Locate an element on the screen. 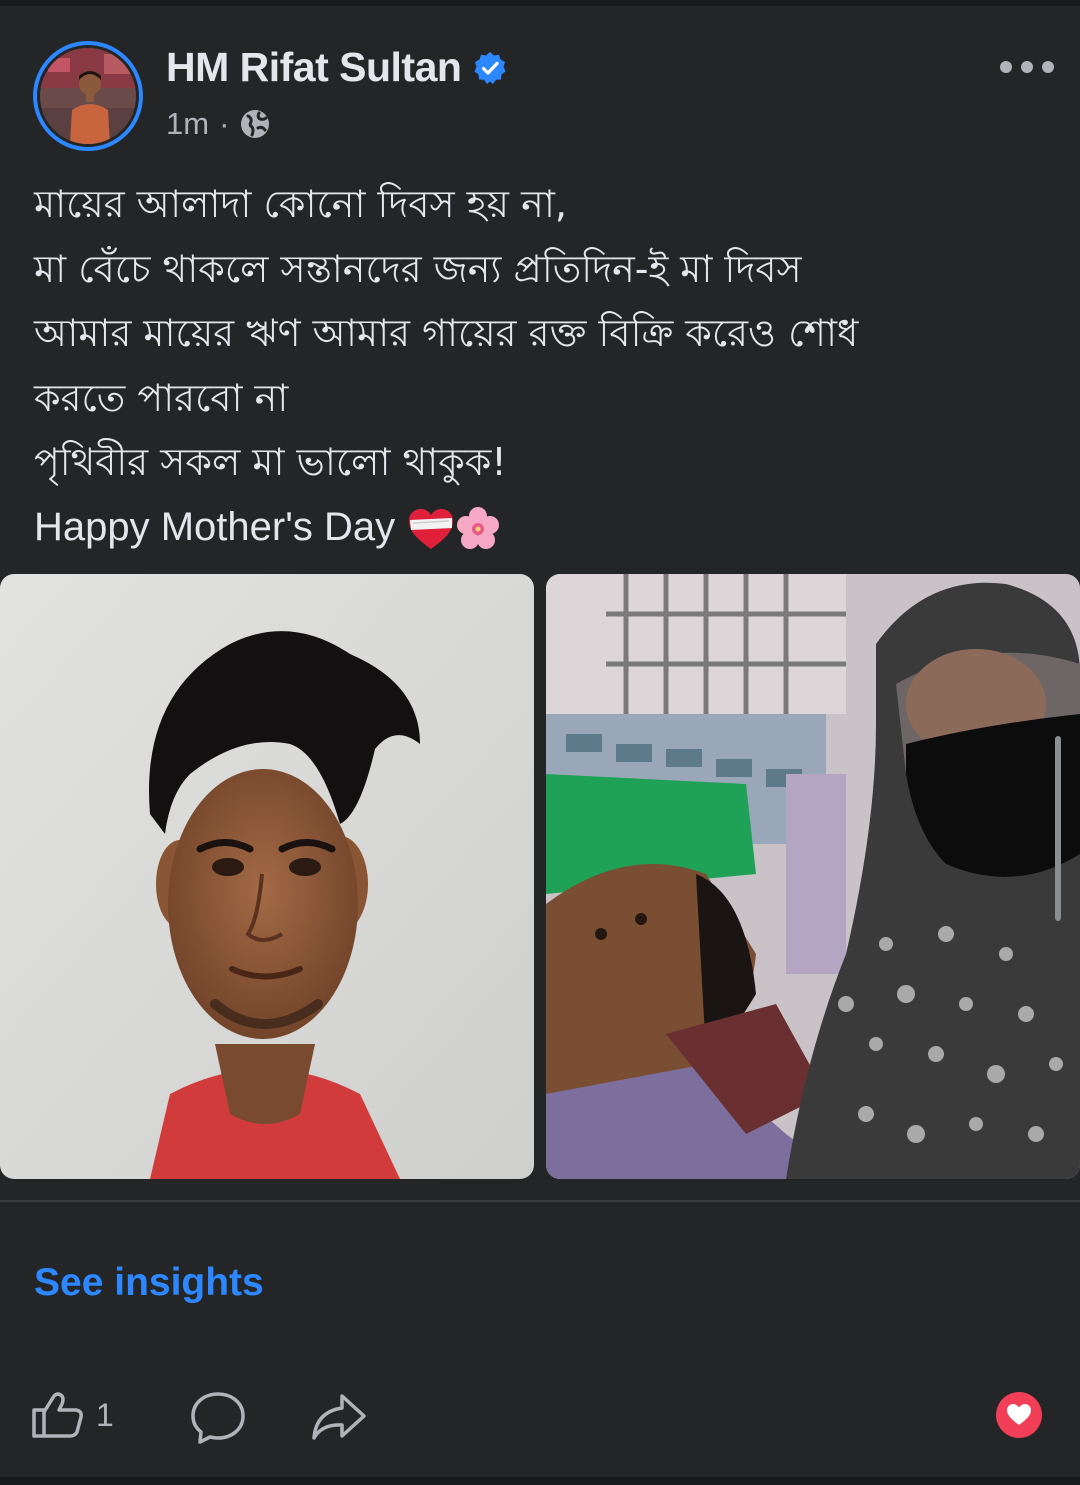 Image resolution: width=1080 pixels, height=1485 pixels. post-timestamp: 1m is located at coordinates (187, 124).